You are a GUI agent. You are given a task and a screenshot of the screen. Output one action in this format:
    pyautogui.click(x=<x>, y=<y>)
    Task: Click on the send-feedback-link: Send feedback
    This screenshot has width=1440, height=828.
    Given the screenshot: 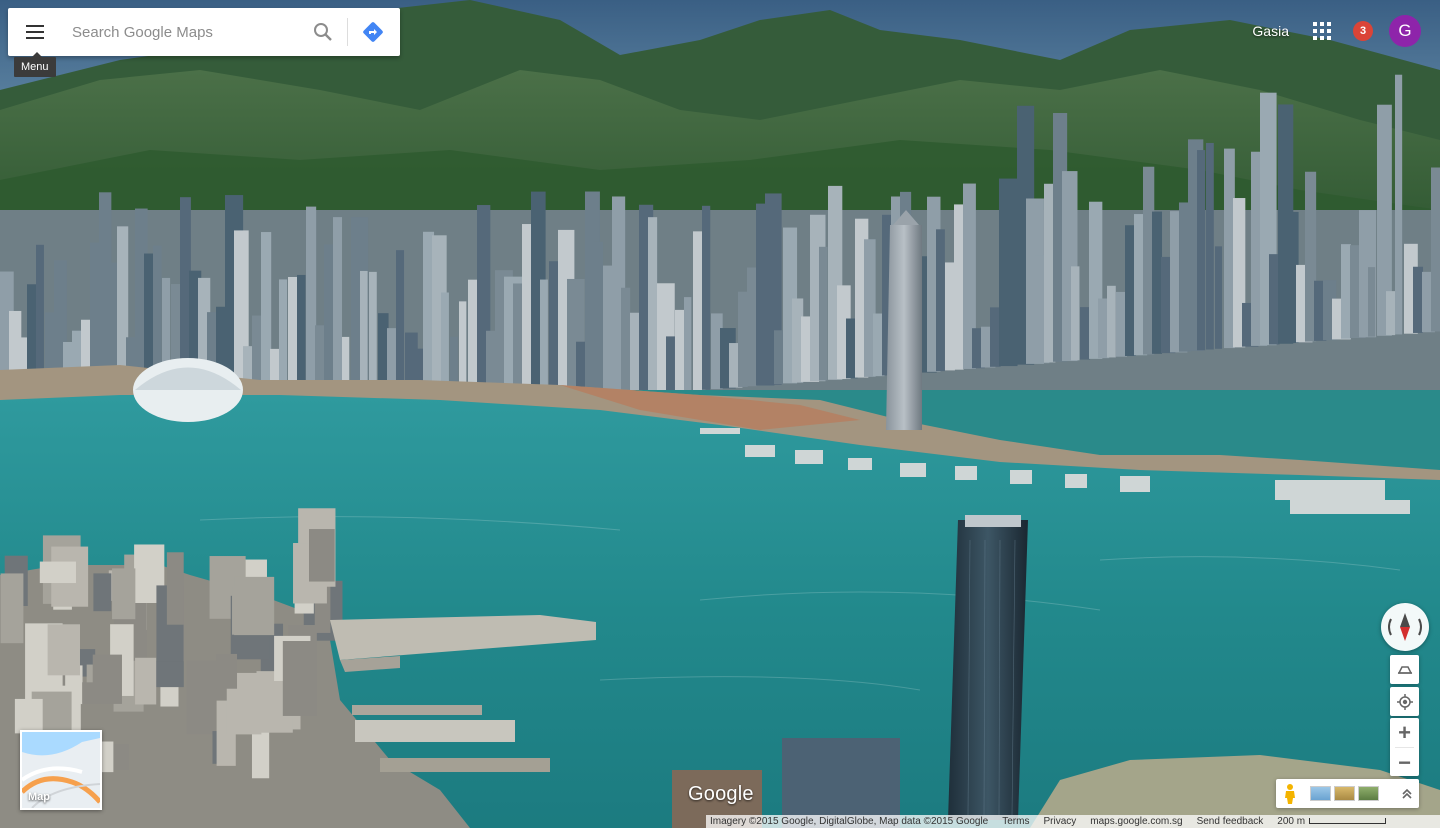 What is the action you would take?
    pyautogui.click(x=1230, y=821)
    